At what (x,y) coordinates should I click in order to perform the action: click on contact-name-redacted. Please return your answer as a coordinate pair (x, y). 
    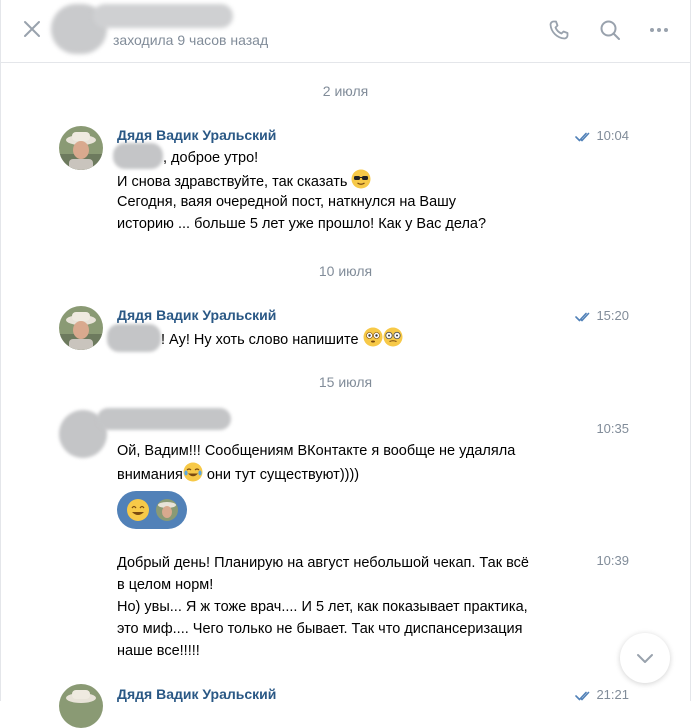
    Looking at the image, I should click on (163, 16).